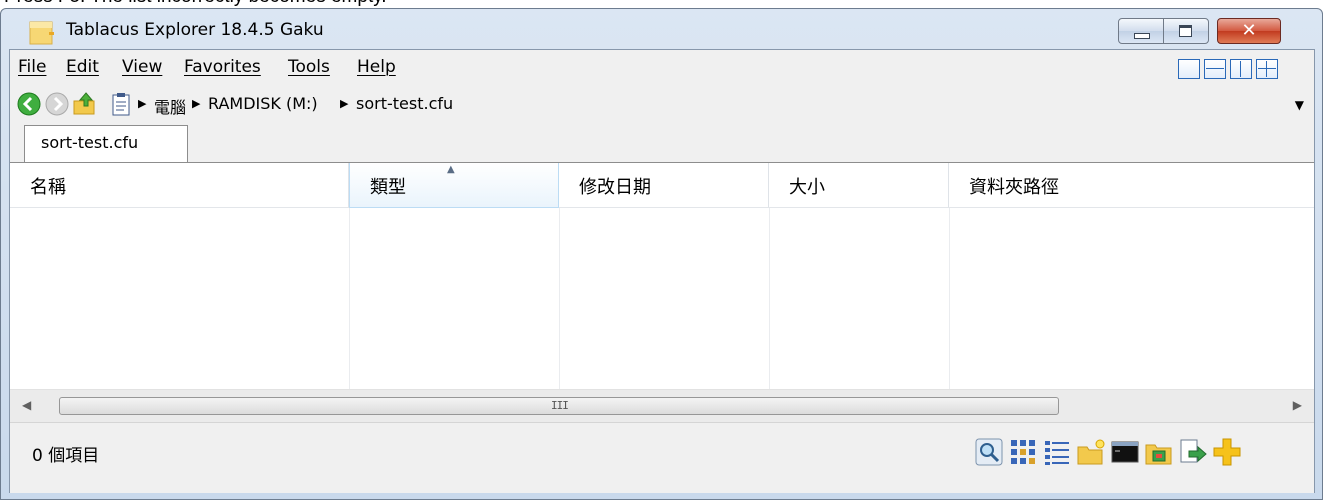 Image resolution: width=1323 pixels, height=500 pixels. I want to click on search-icon, so click(989, 452).